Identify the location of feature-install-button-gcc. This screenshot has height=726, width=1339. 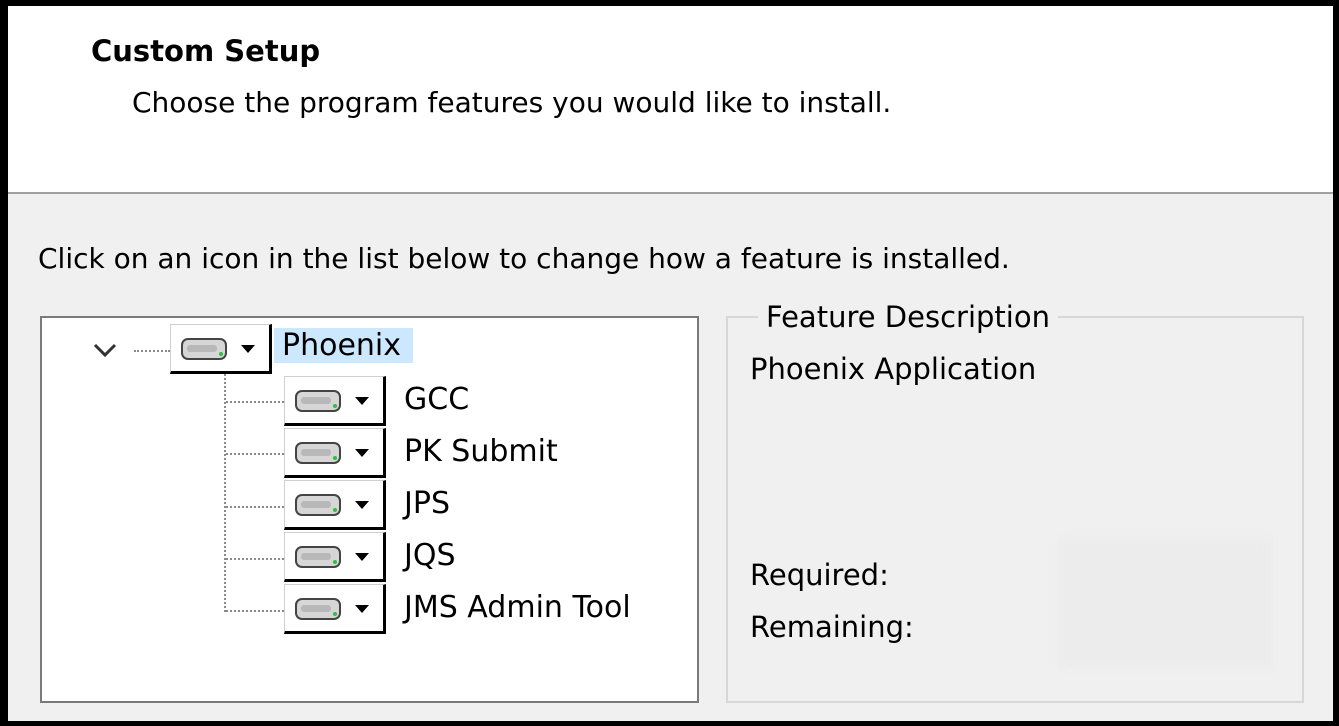
(335, 401).